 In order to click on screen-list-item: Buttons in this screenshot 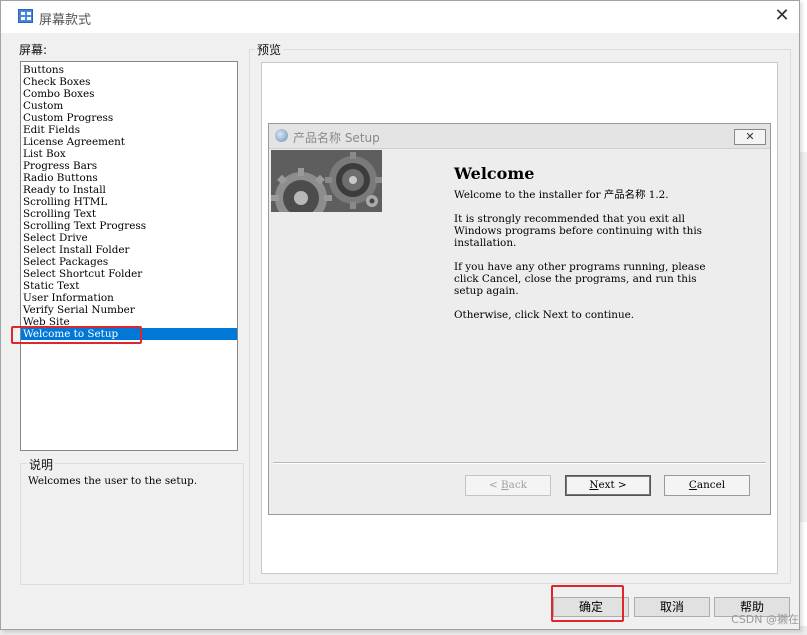, I will do `click(129, 70)`.